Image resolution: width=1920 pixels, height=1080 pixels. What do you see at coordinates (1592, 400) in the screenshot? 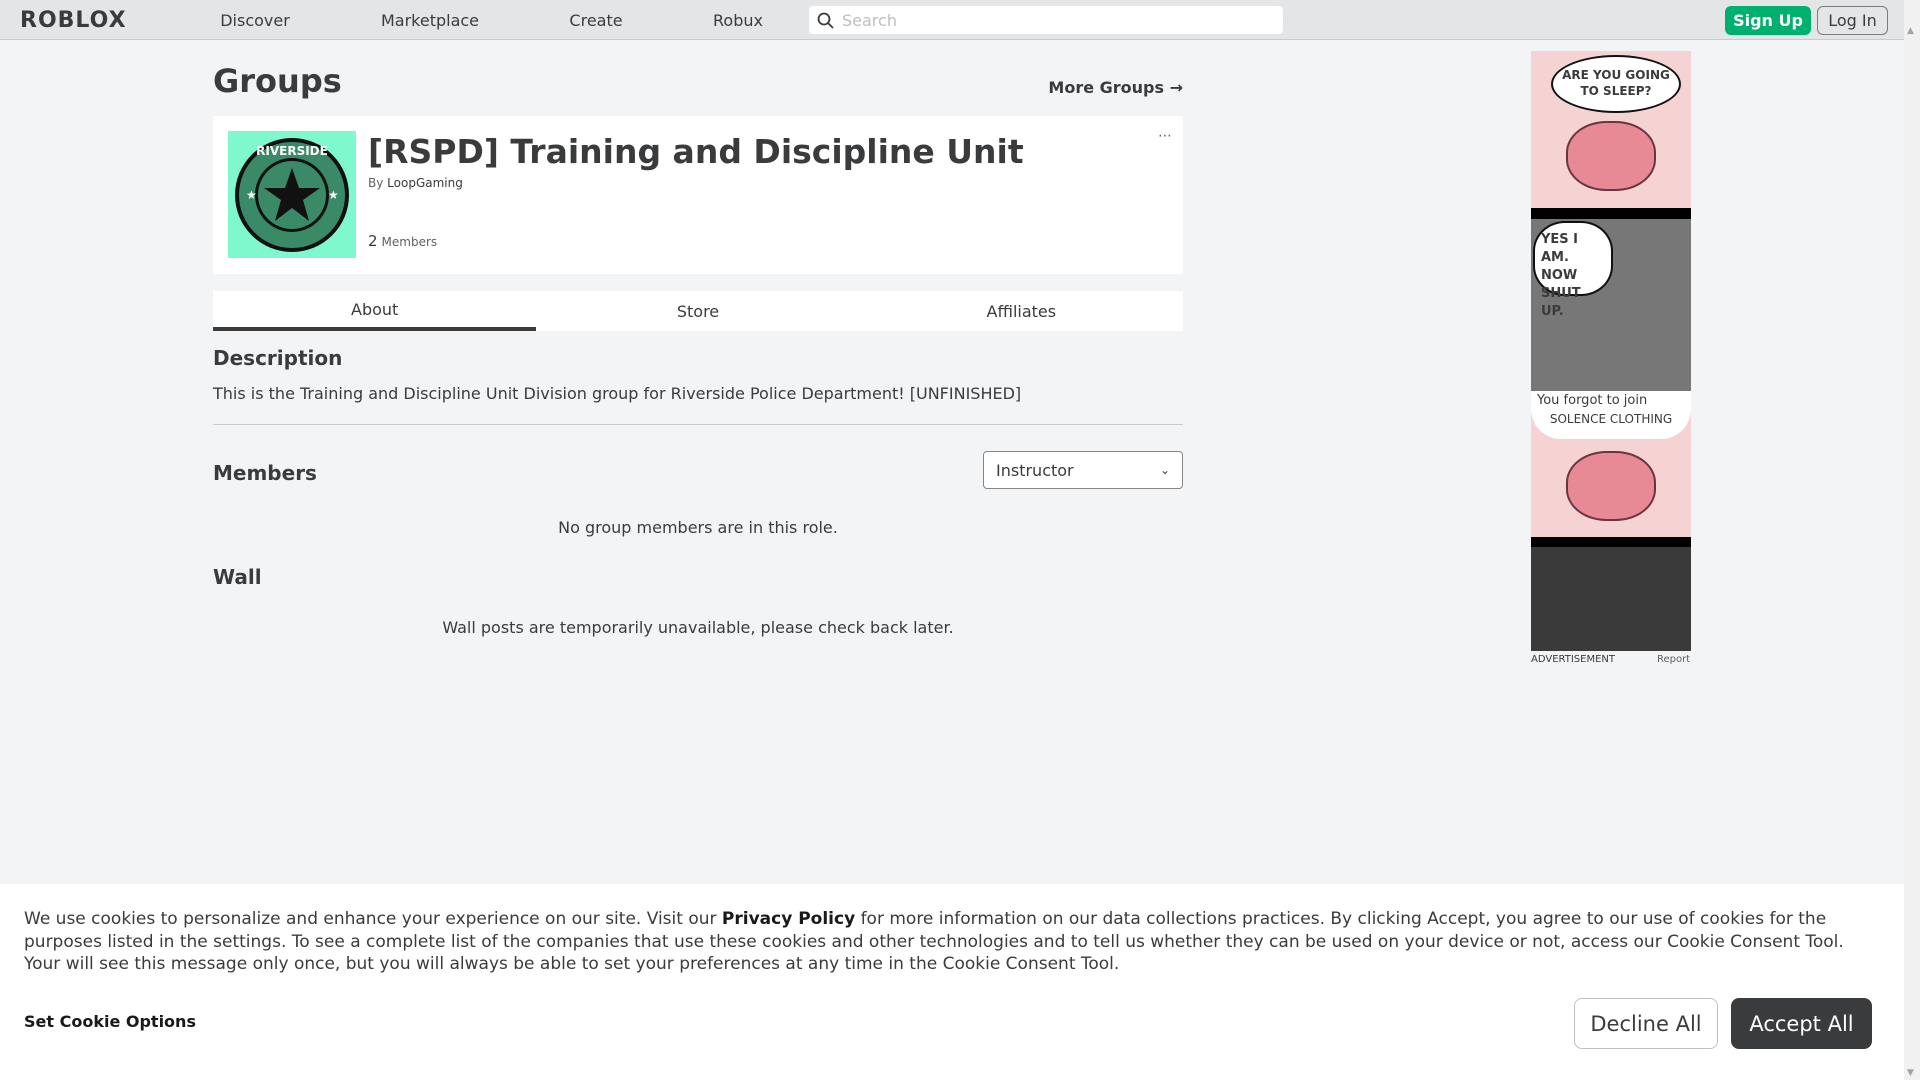
I see `ad-panel-3-text: You forgot to join` at bounding box center [1592, 400].